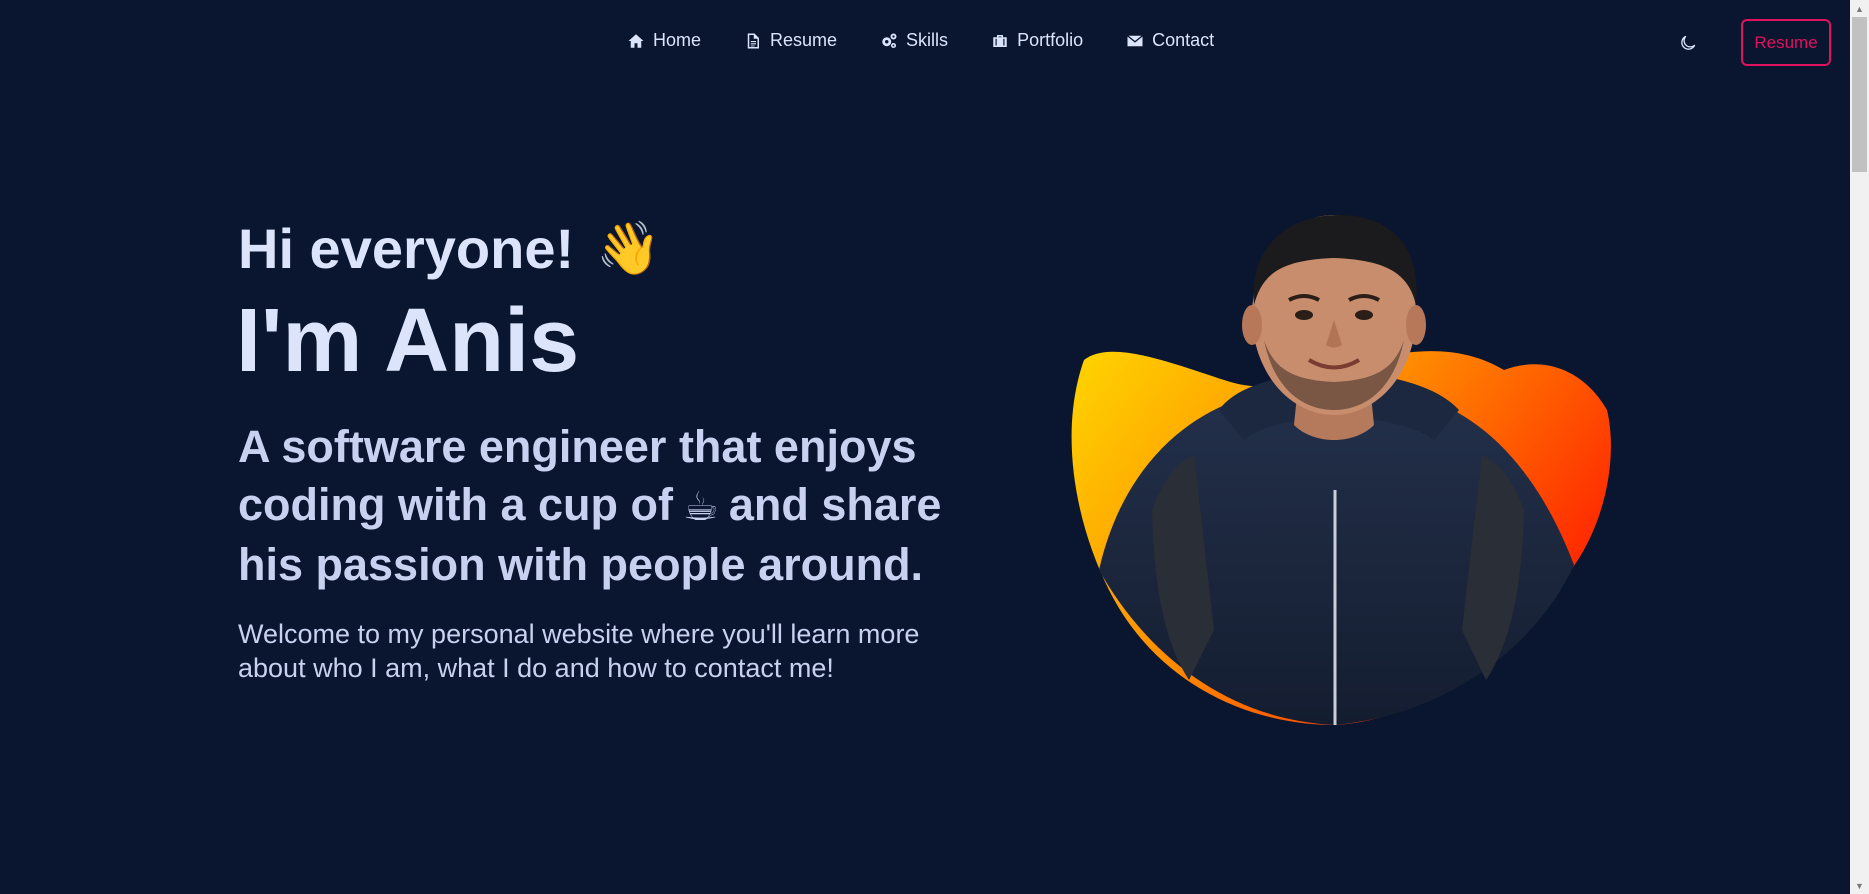 The width and height of the screenshot is (1869, 894). What do you see at coordinates (1000, 40) in the screenshot?
I see `briefcase-icon` at bounding box center [1000, 40].